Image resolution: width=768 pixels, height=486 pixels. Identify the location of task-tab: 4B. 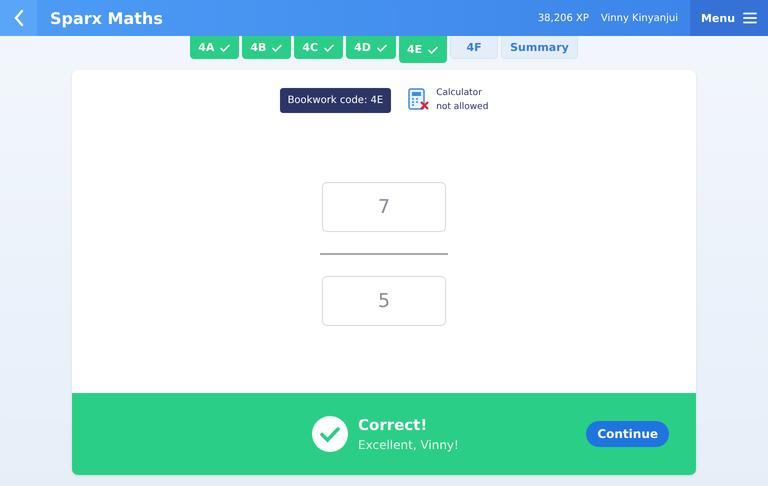
(267, 47).